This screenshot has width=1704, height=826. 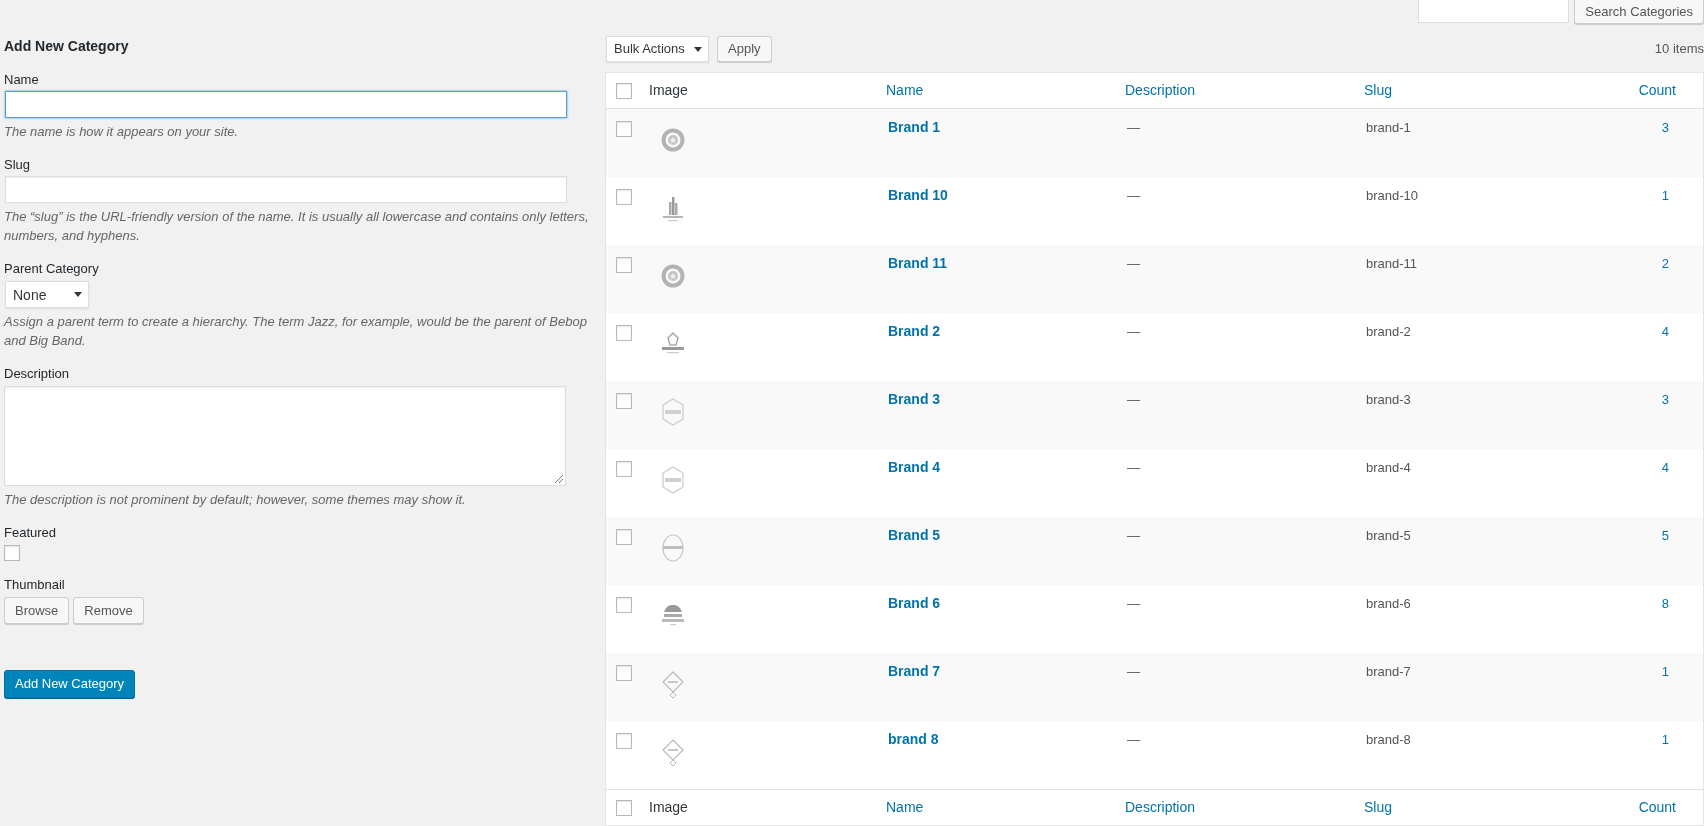 What do you see at coordinates (1388, 399) in the screenshot?
I see `slug-text: brand-3` at bounding box center [1388, 399].